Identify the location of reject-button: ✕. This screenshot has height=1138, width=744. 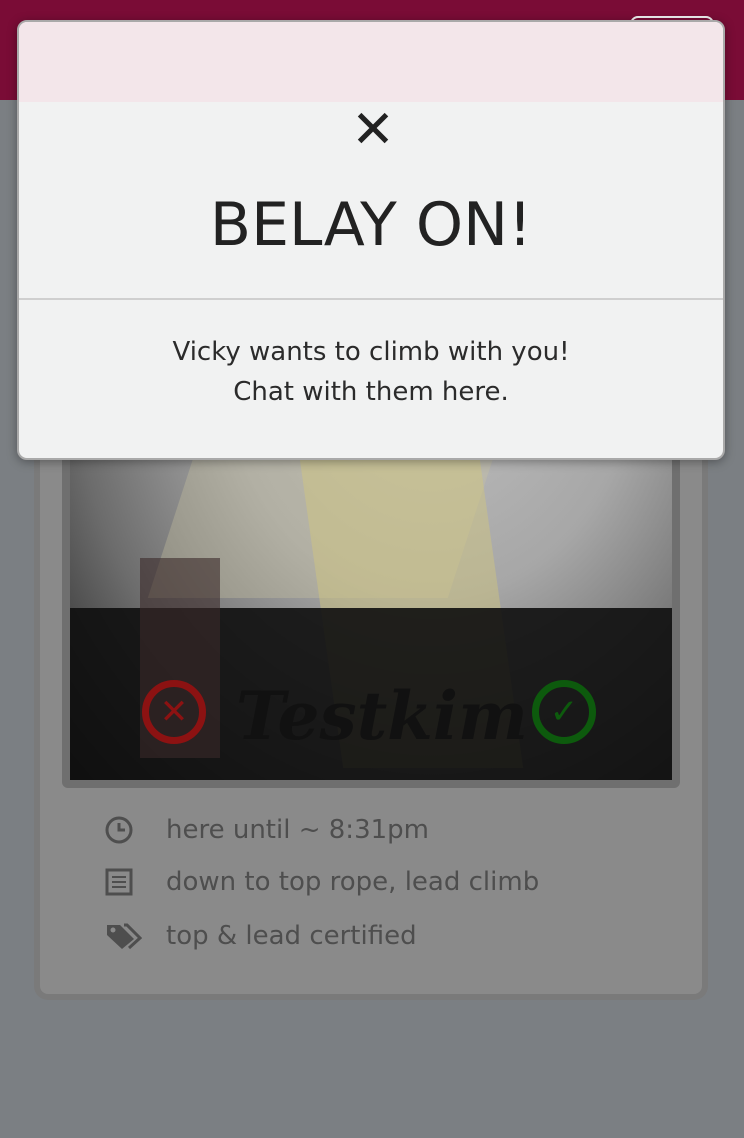
(174, 712).